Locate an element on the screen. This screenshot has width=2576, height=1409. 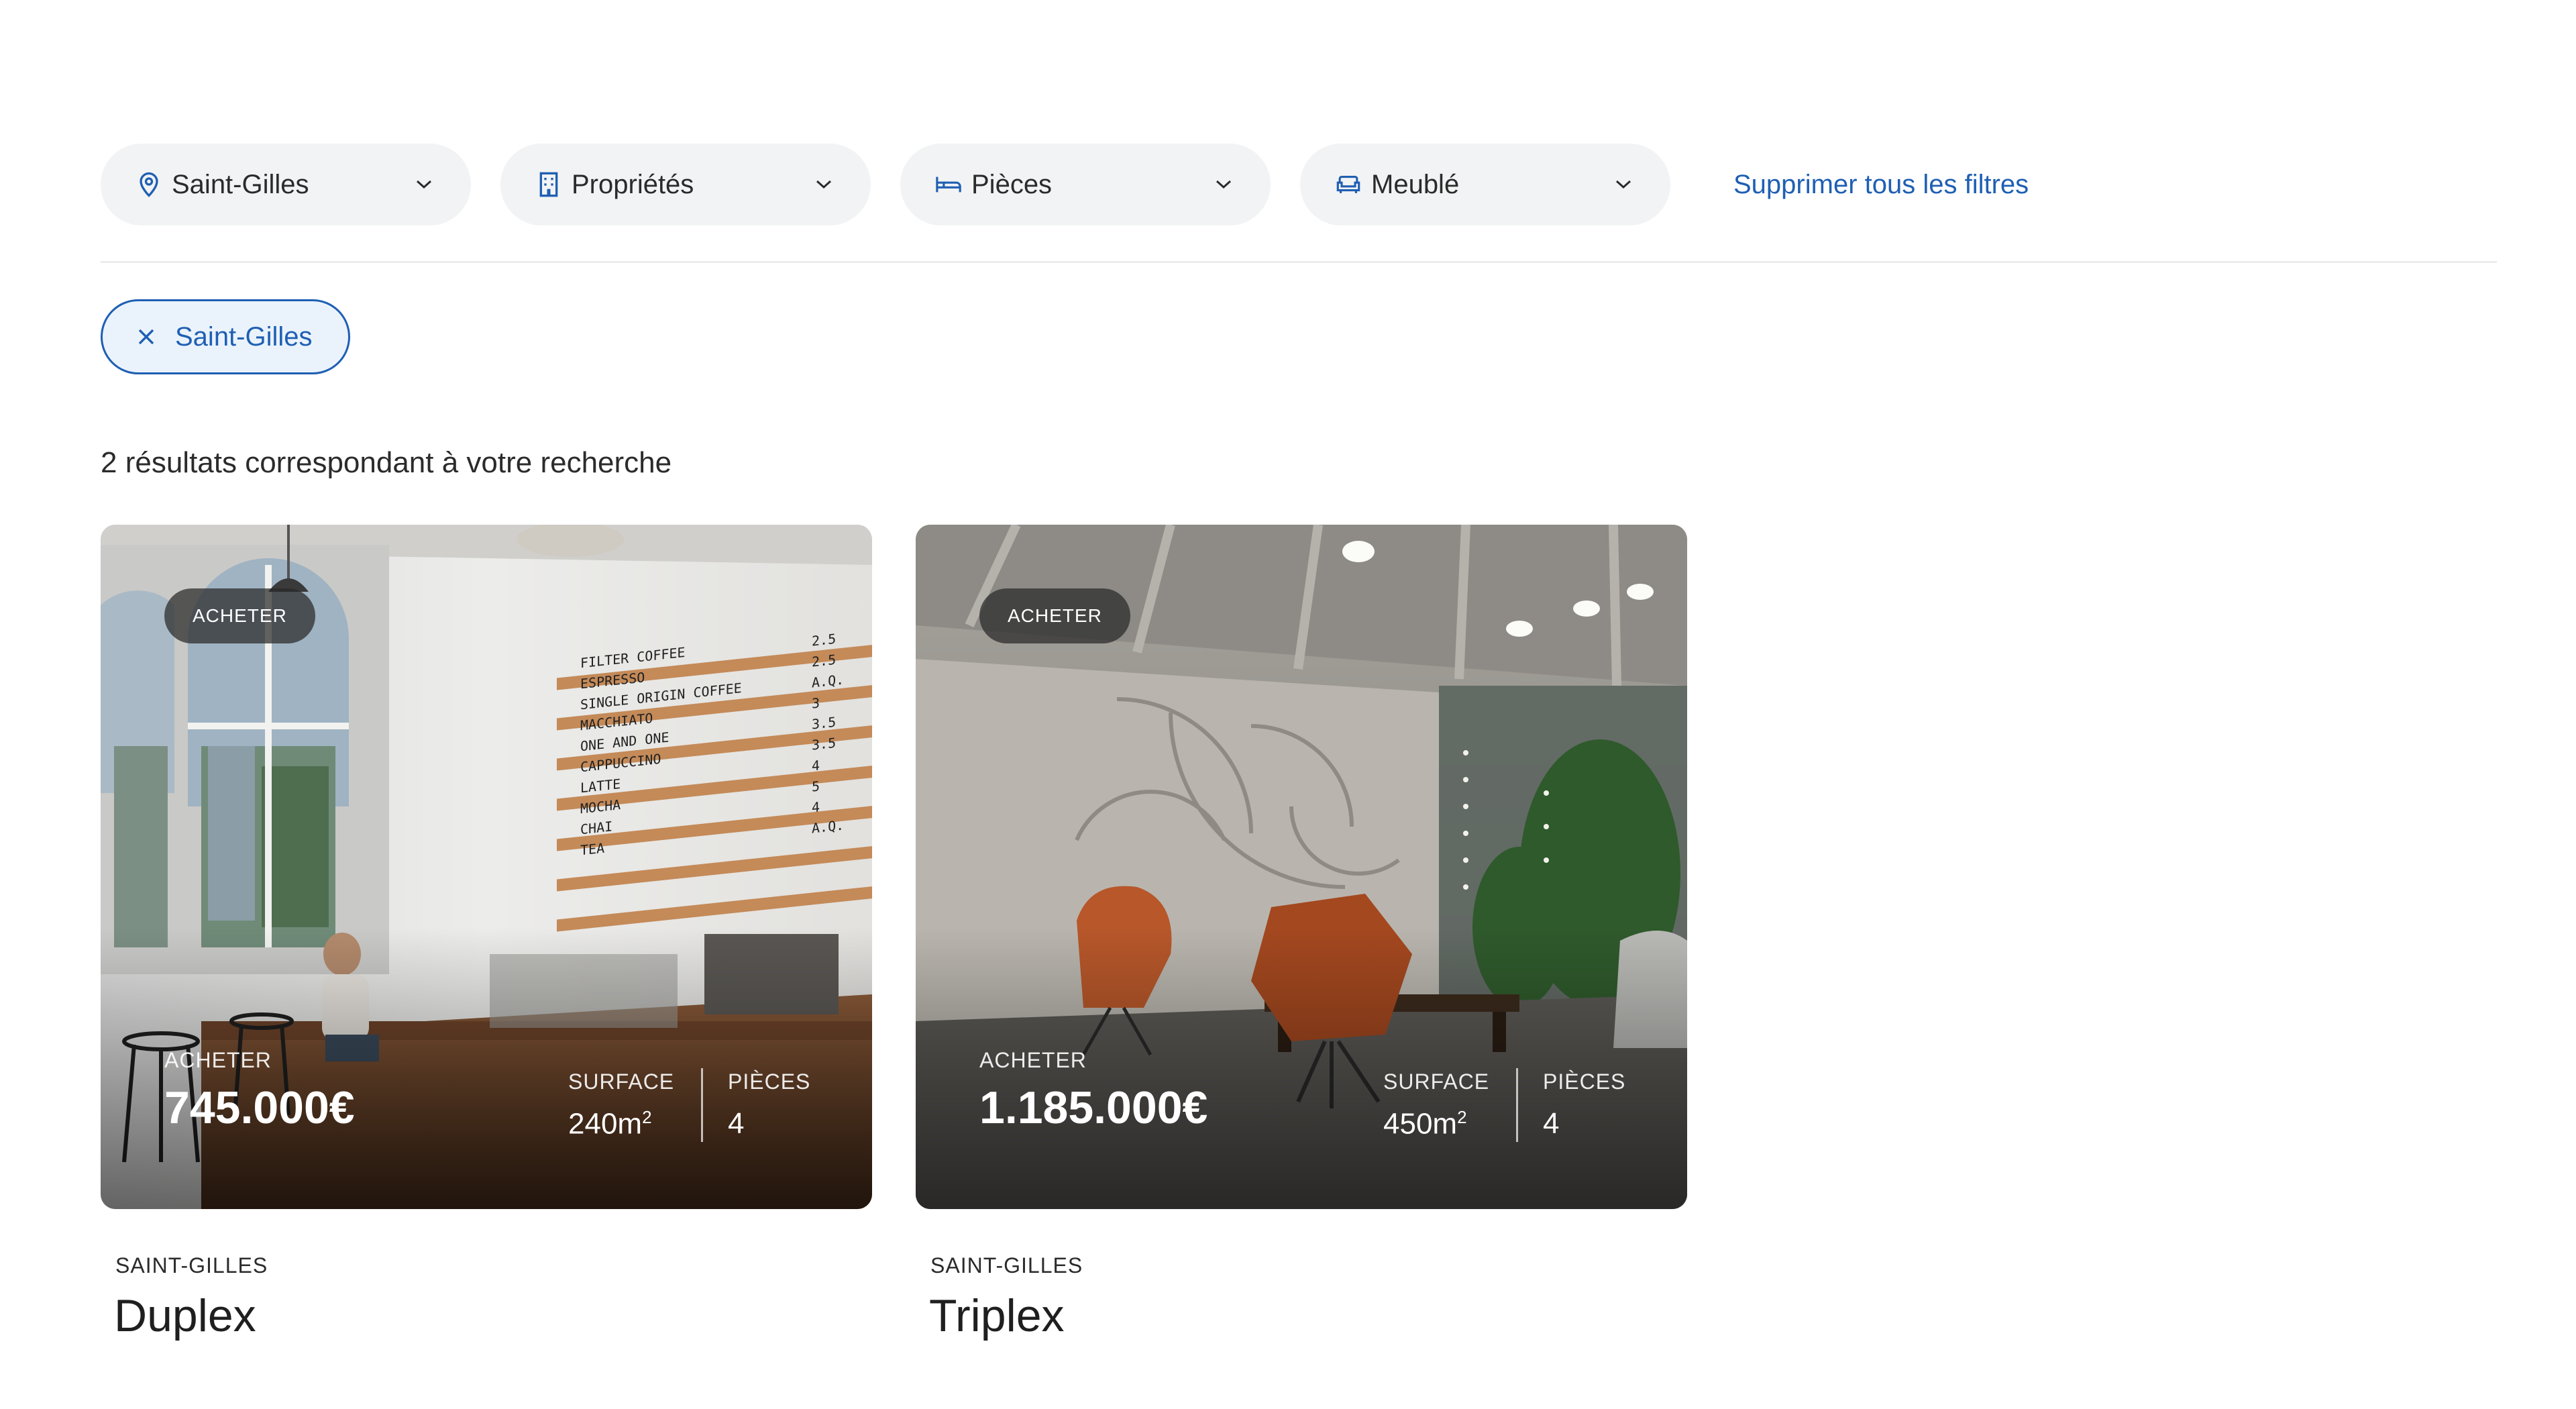
close-icon is located at coordinates (146, 336).